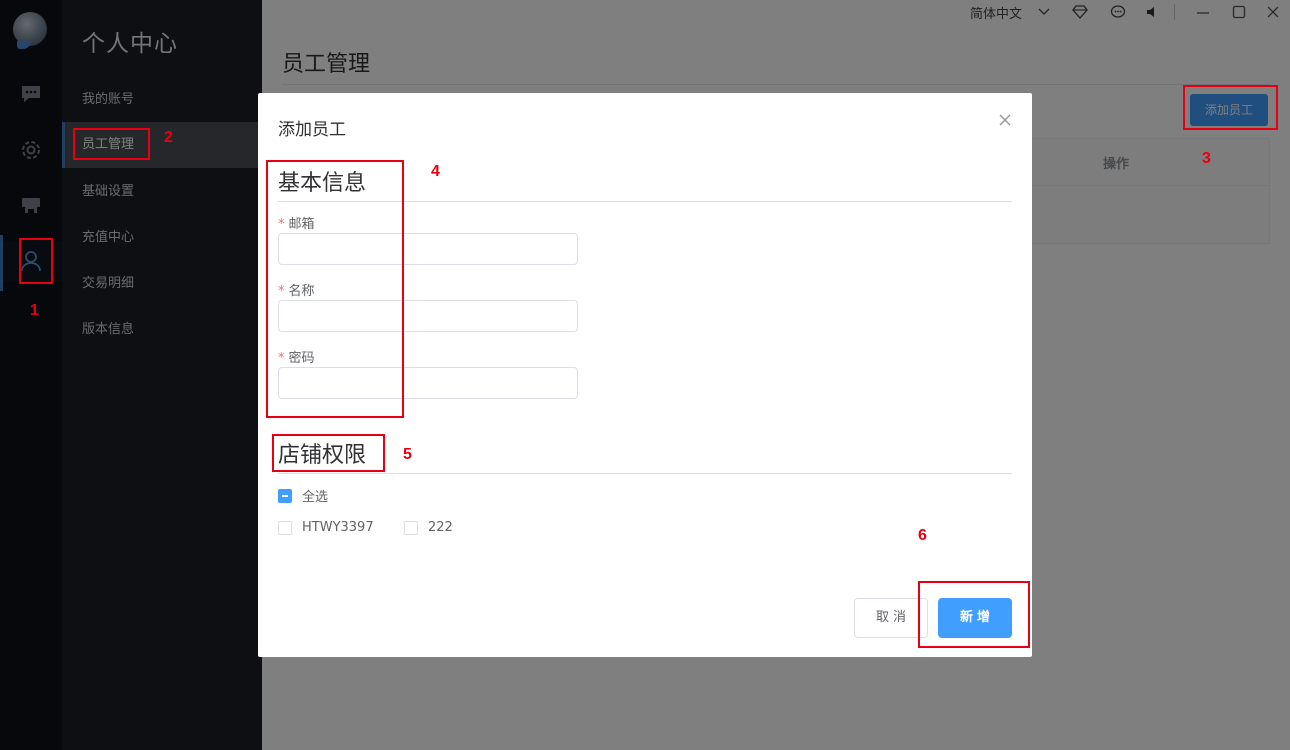 This screenshot has width=1290, height=750. I want to click on dialog-title: 添加员工, so click(312, 130).